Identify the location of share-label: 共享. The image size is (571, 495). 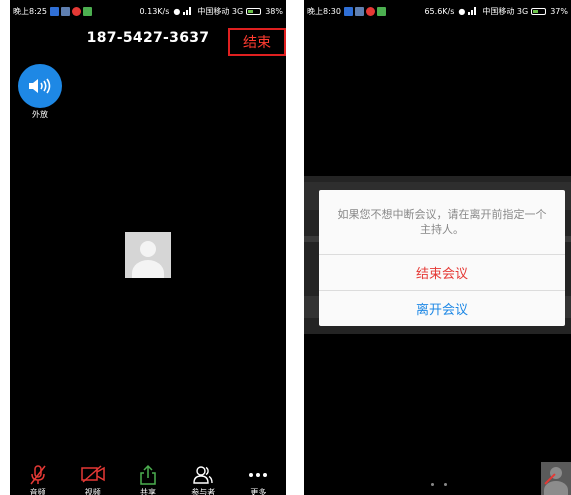
(148, 491).